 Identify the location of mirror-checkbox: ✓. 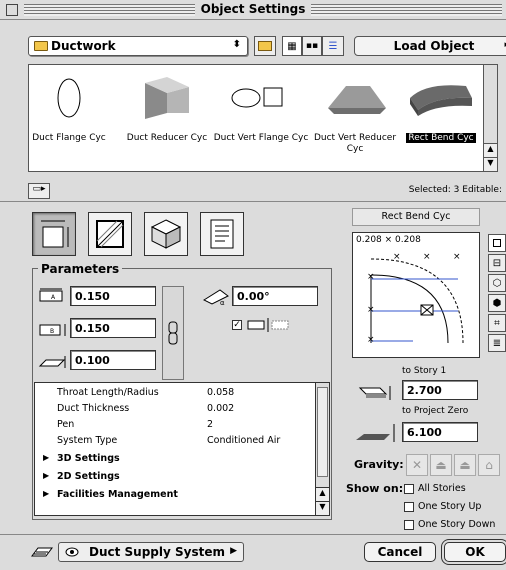
(237, 325).